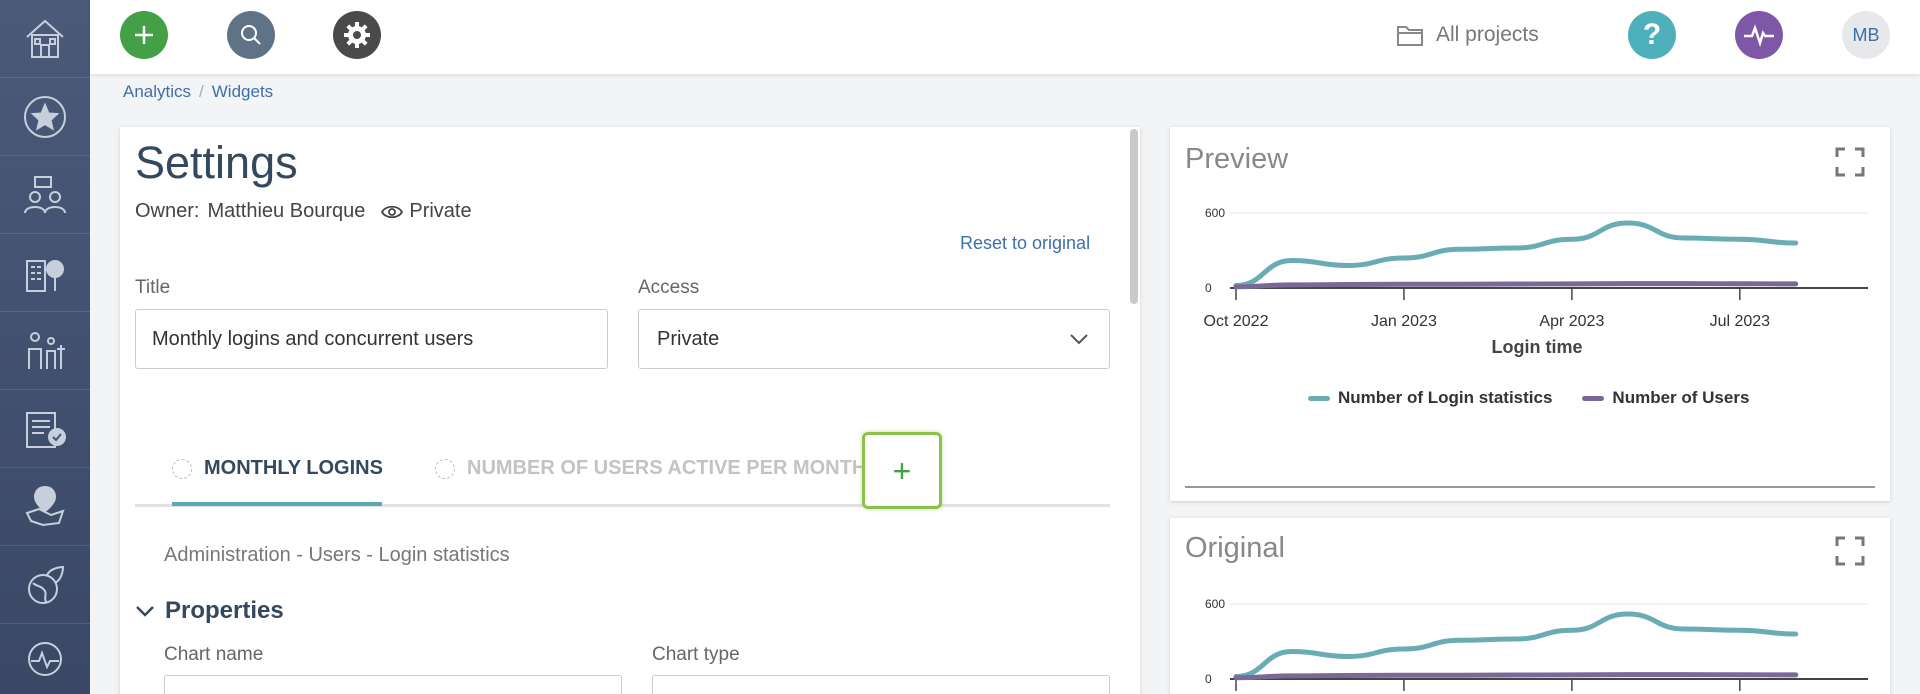  What do you see at coordinates (696, 654) in the screenshot?
I see `chart-type-label: Chart type` at bounding box center [696, 654].